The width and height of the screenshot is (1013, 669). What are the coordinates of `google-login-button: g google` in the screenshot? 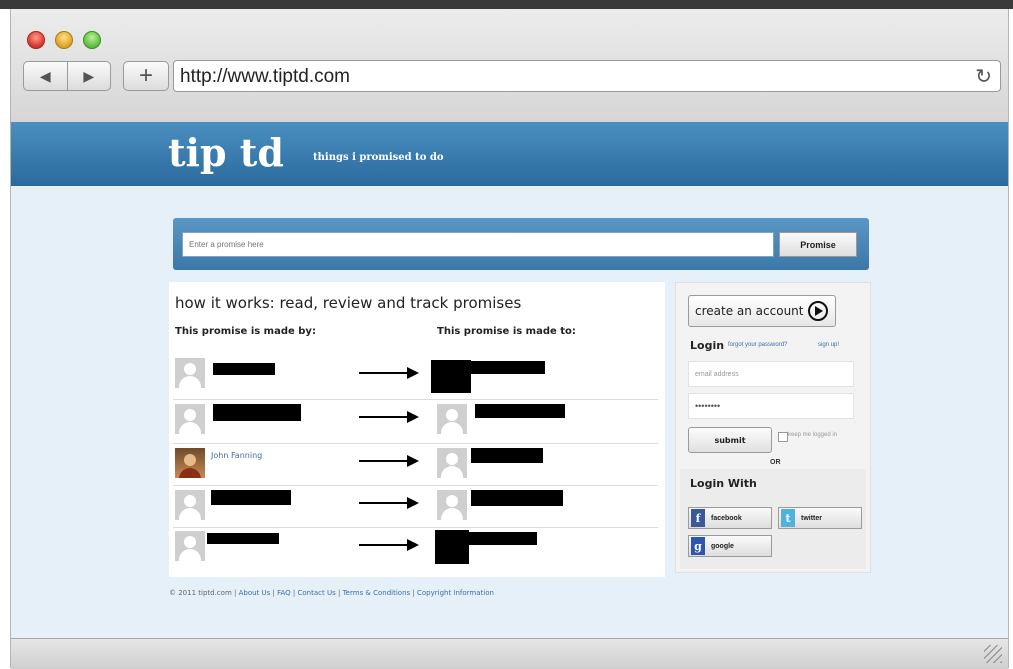 It's located at (730, 546).